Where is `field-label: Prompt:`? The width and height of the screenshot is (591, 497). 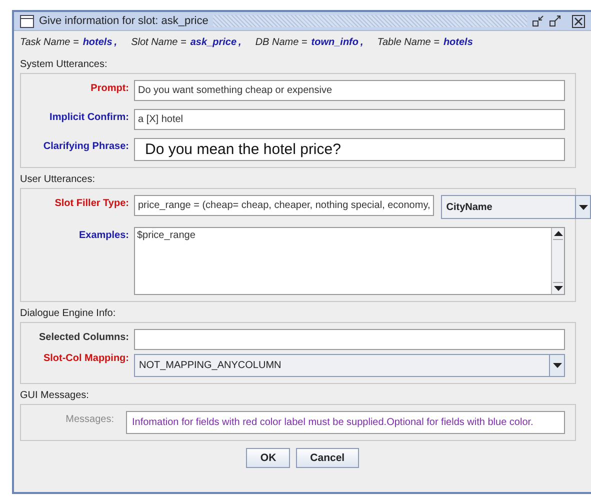
field-label: Prompt: is located at coordinates (110, 88).